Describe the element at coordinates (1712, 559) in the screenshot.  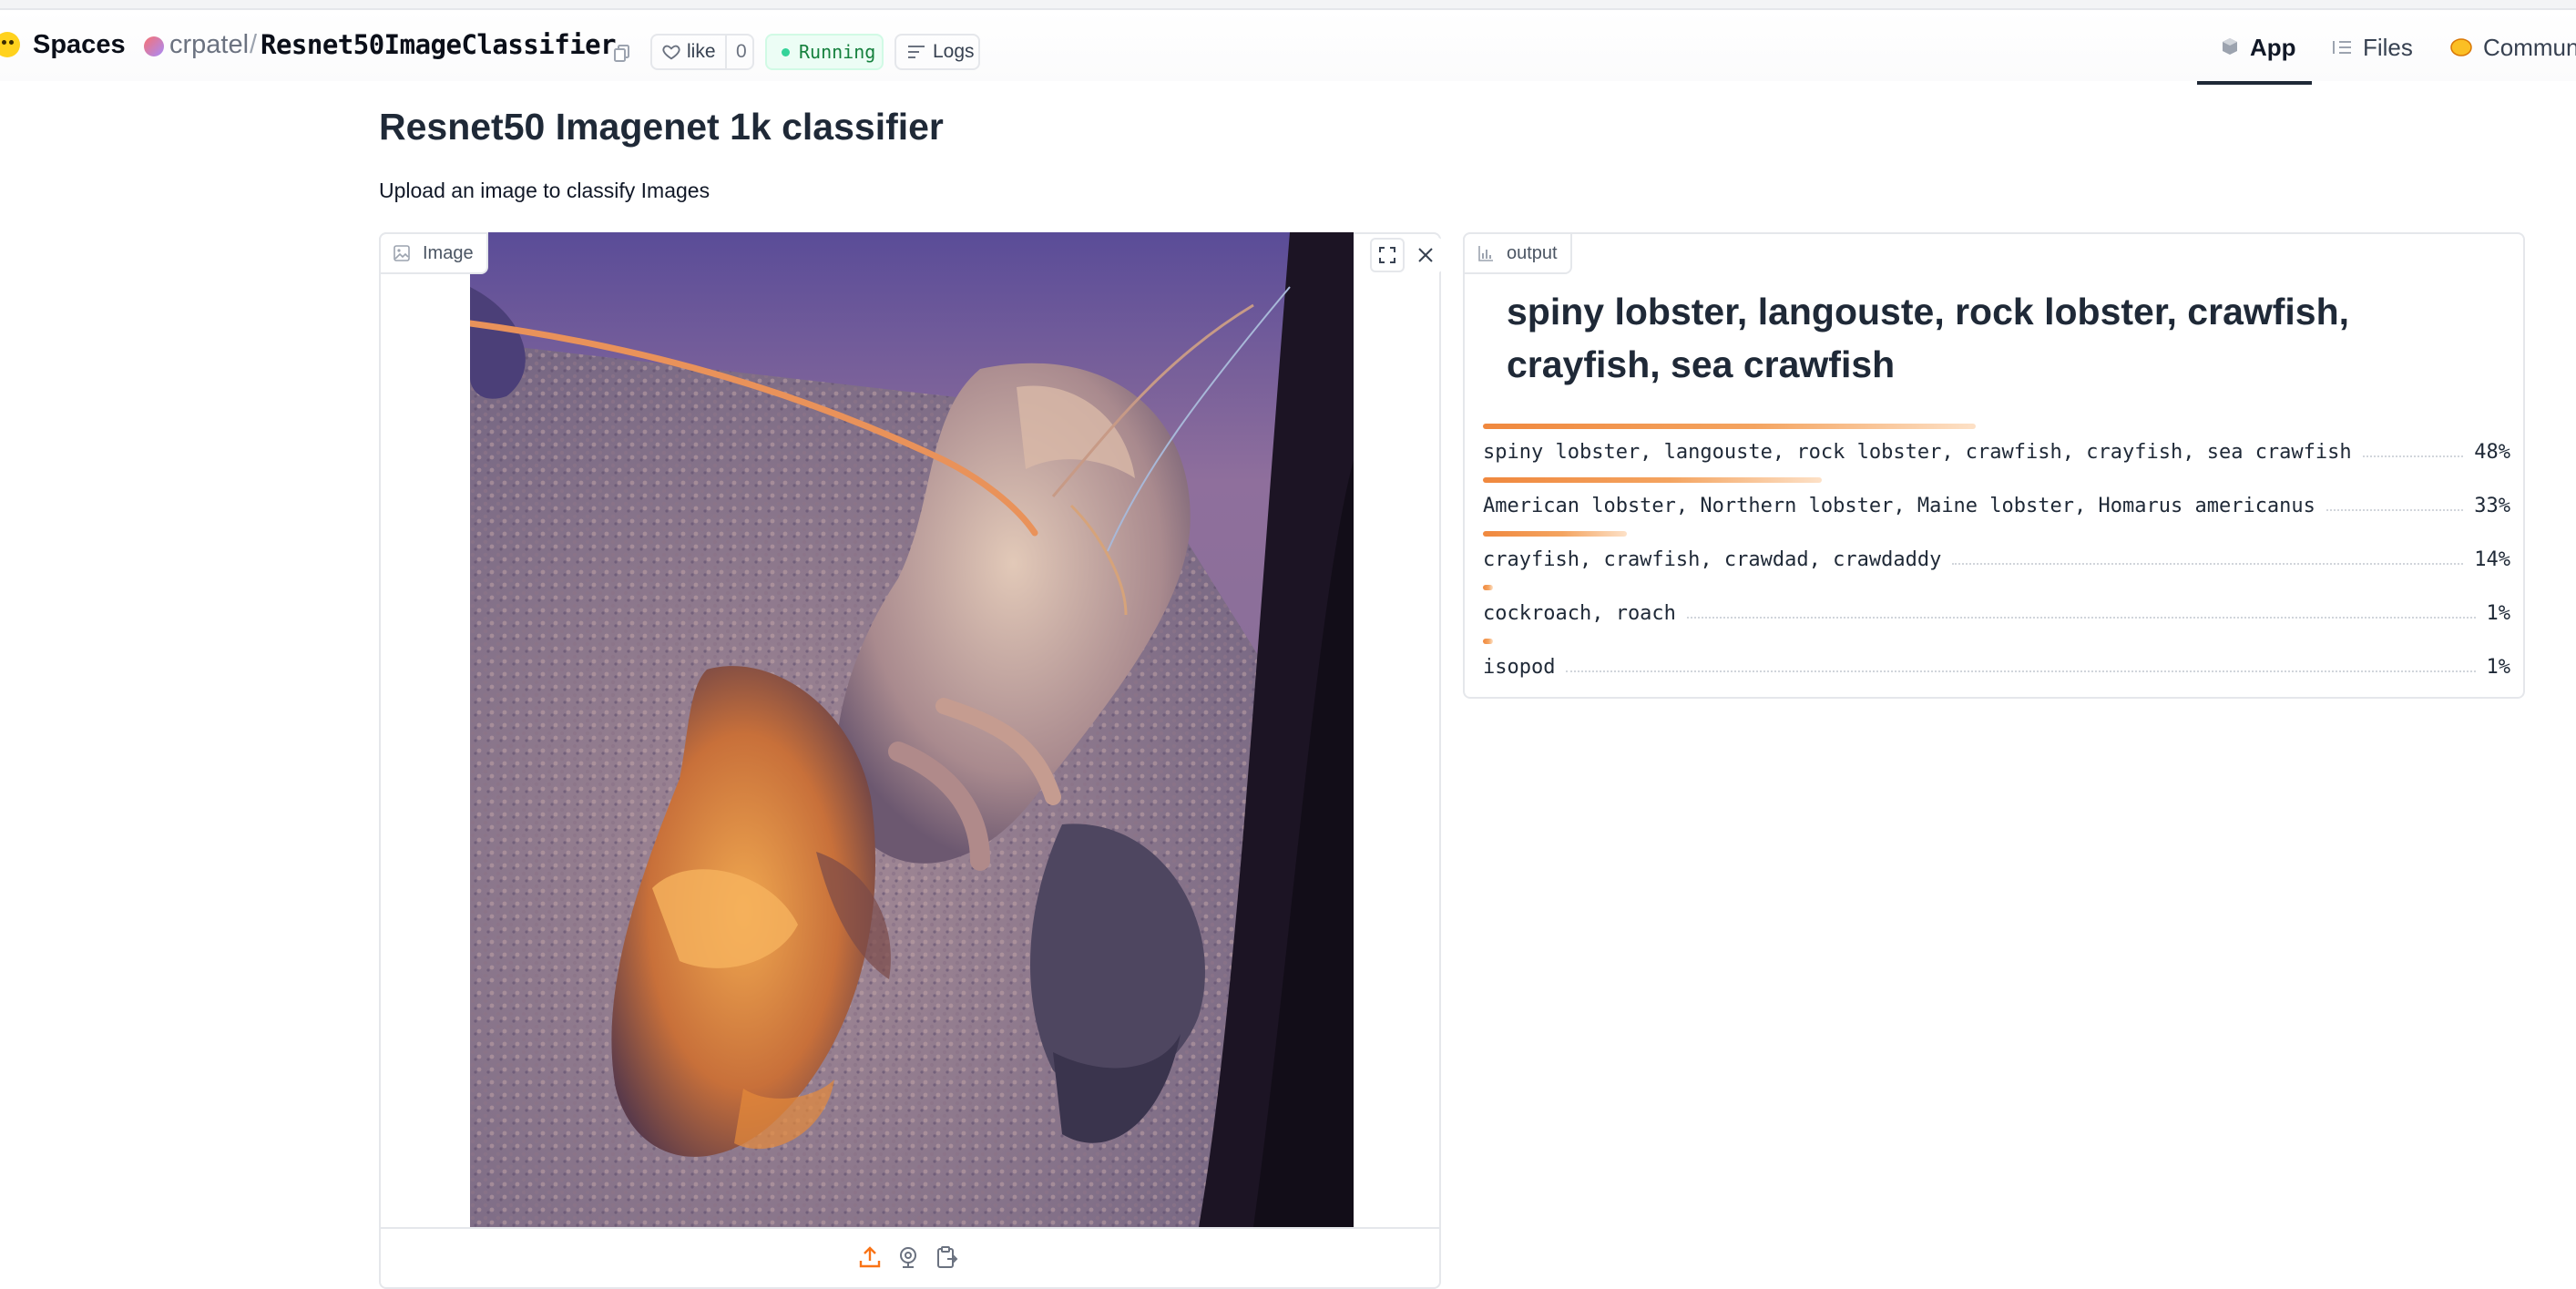
I see `confidence-label: crayfish, crawfish, crawdad, crawdaddy` at that location.